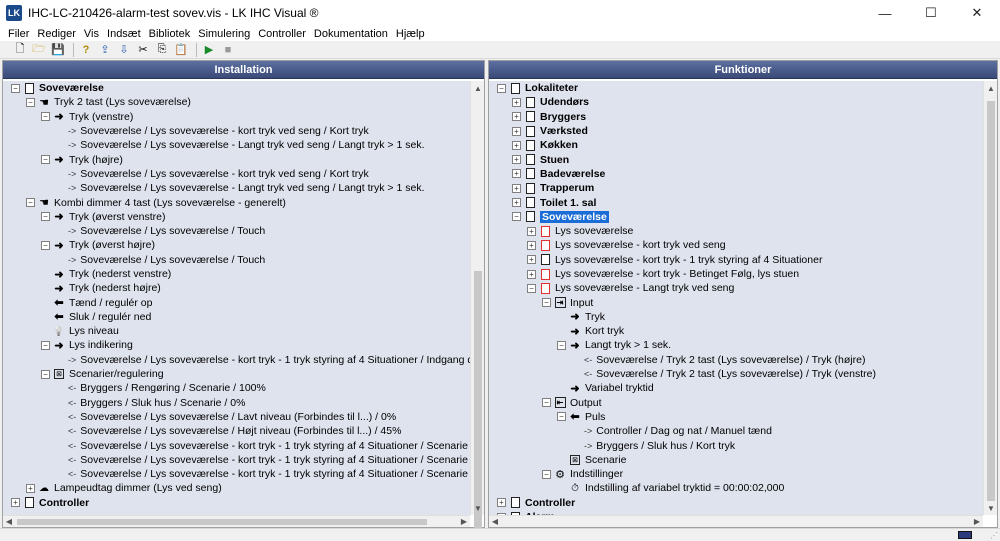  I want to click on help-icon: ?, so click(86, 50).